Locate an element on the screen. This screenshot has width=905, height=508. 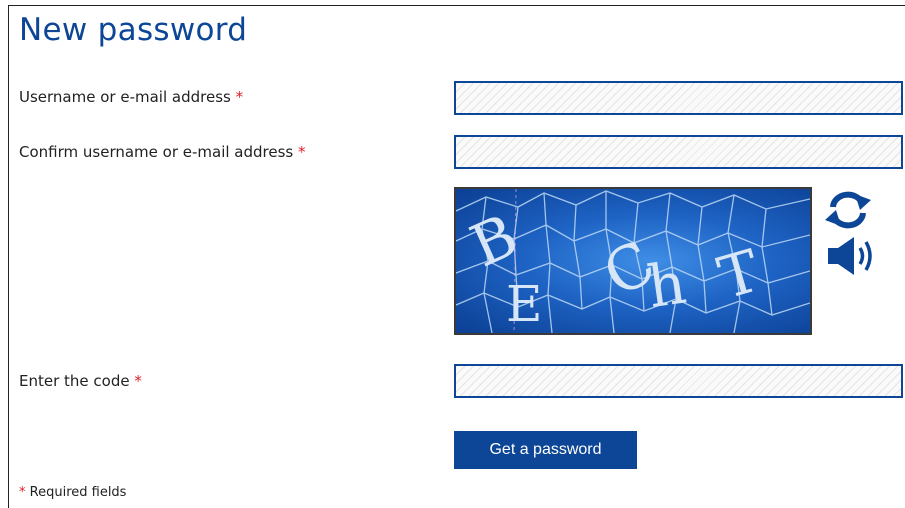
username-input is located at coordinates (678, 98).